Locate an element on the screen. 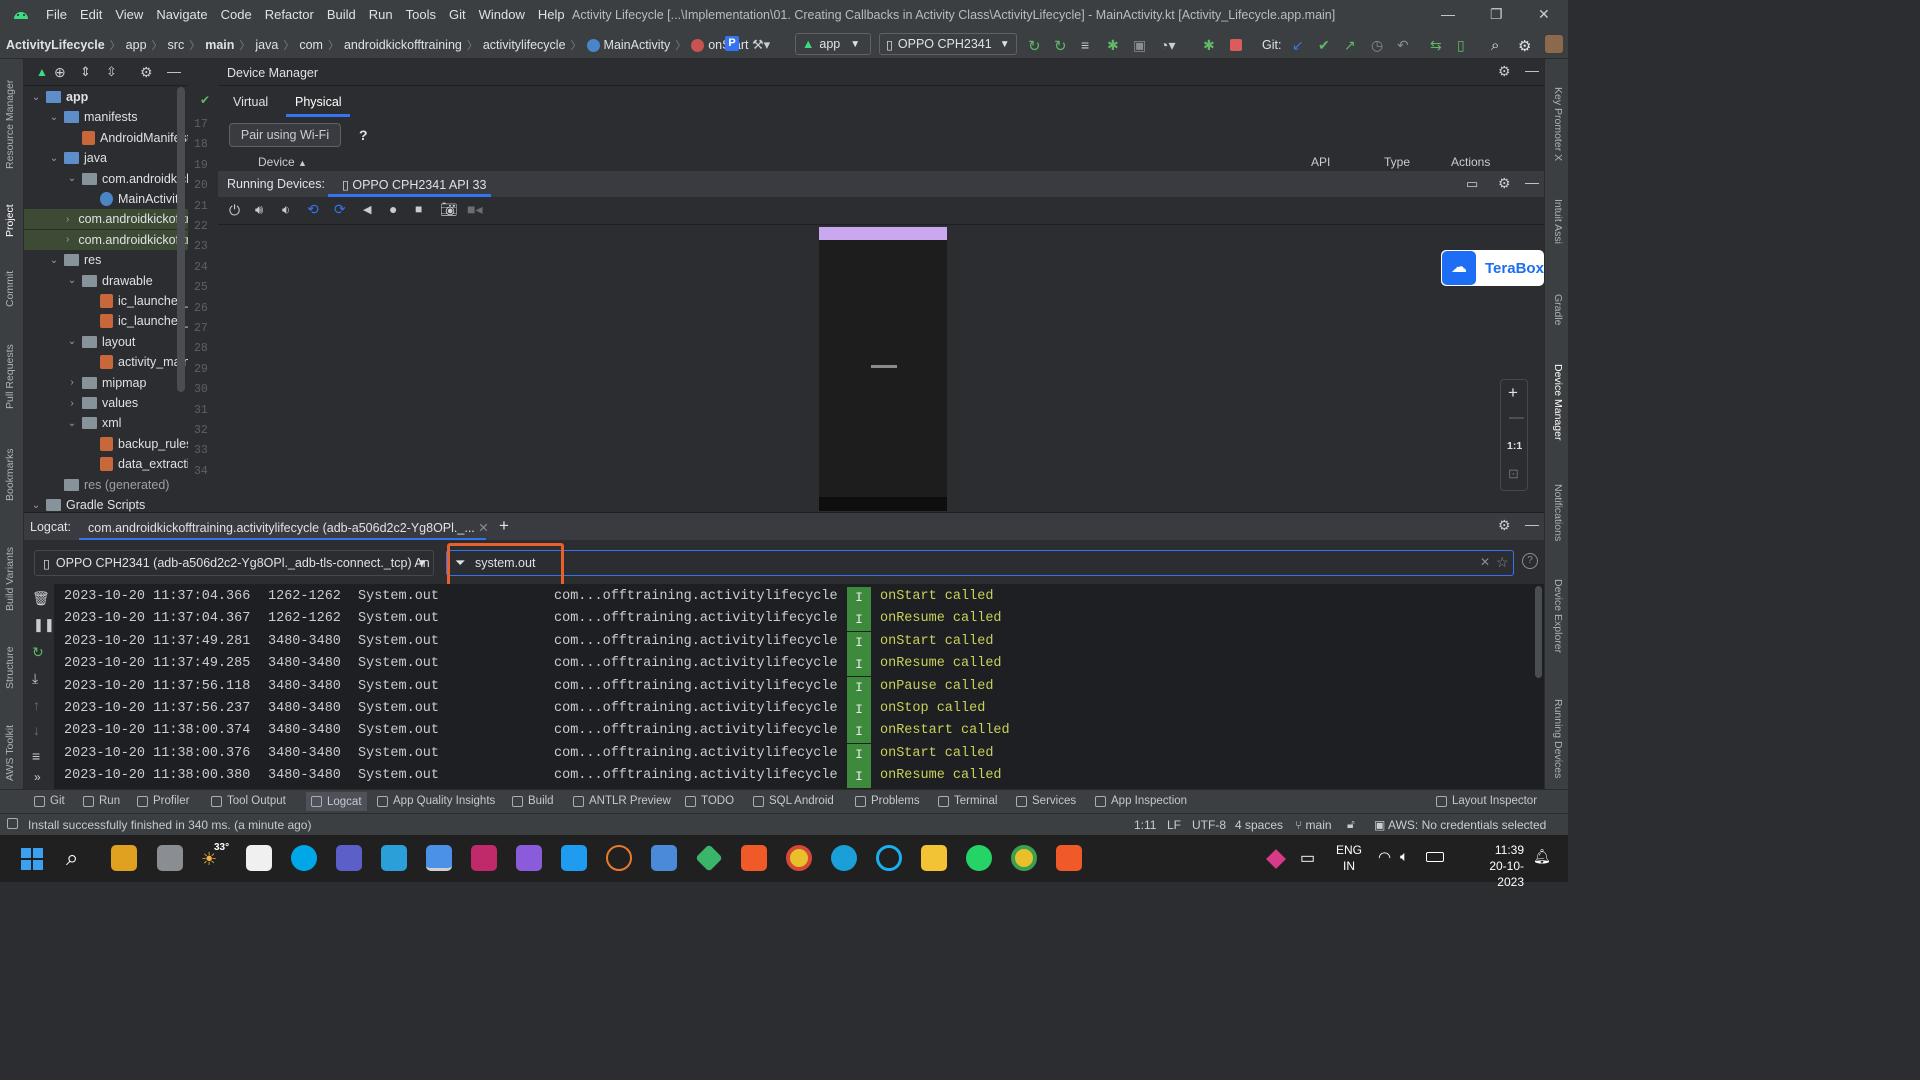  menu-code: Code is located at coordinates (236, 14).